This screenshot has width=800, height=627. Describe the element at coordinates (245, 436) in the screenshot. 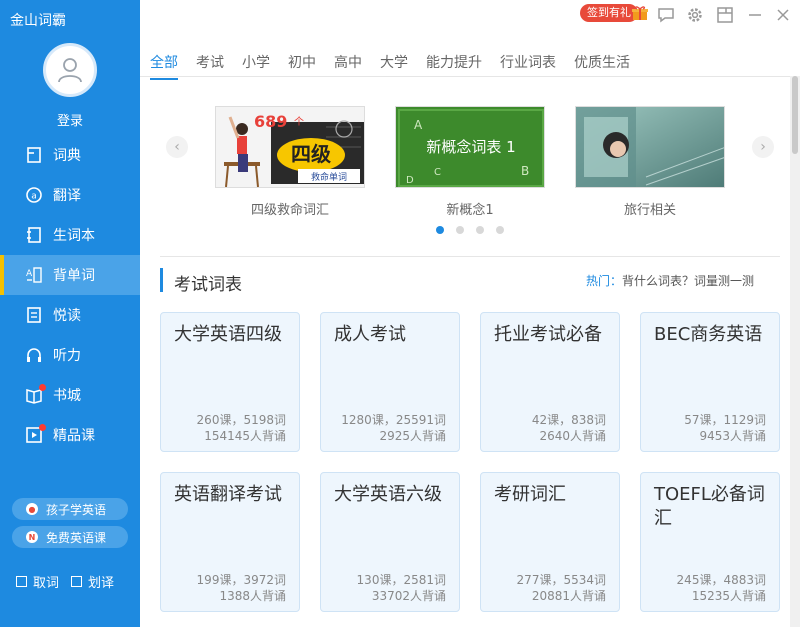

I see `card-learners: 154145人背诵` at that location.